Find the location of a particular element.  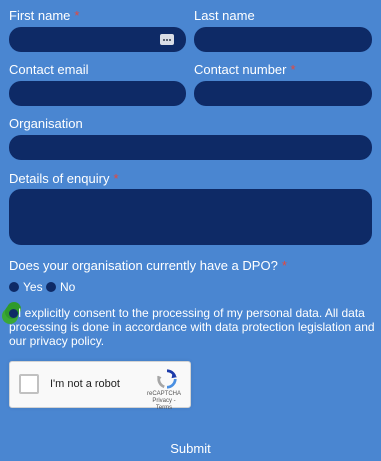

first-name-label: First name * is located at coordinates (44, 15).